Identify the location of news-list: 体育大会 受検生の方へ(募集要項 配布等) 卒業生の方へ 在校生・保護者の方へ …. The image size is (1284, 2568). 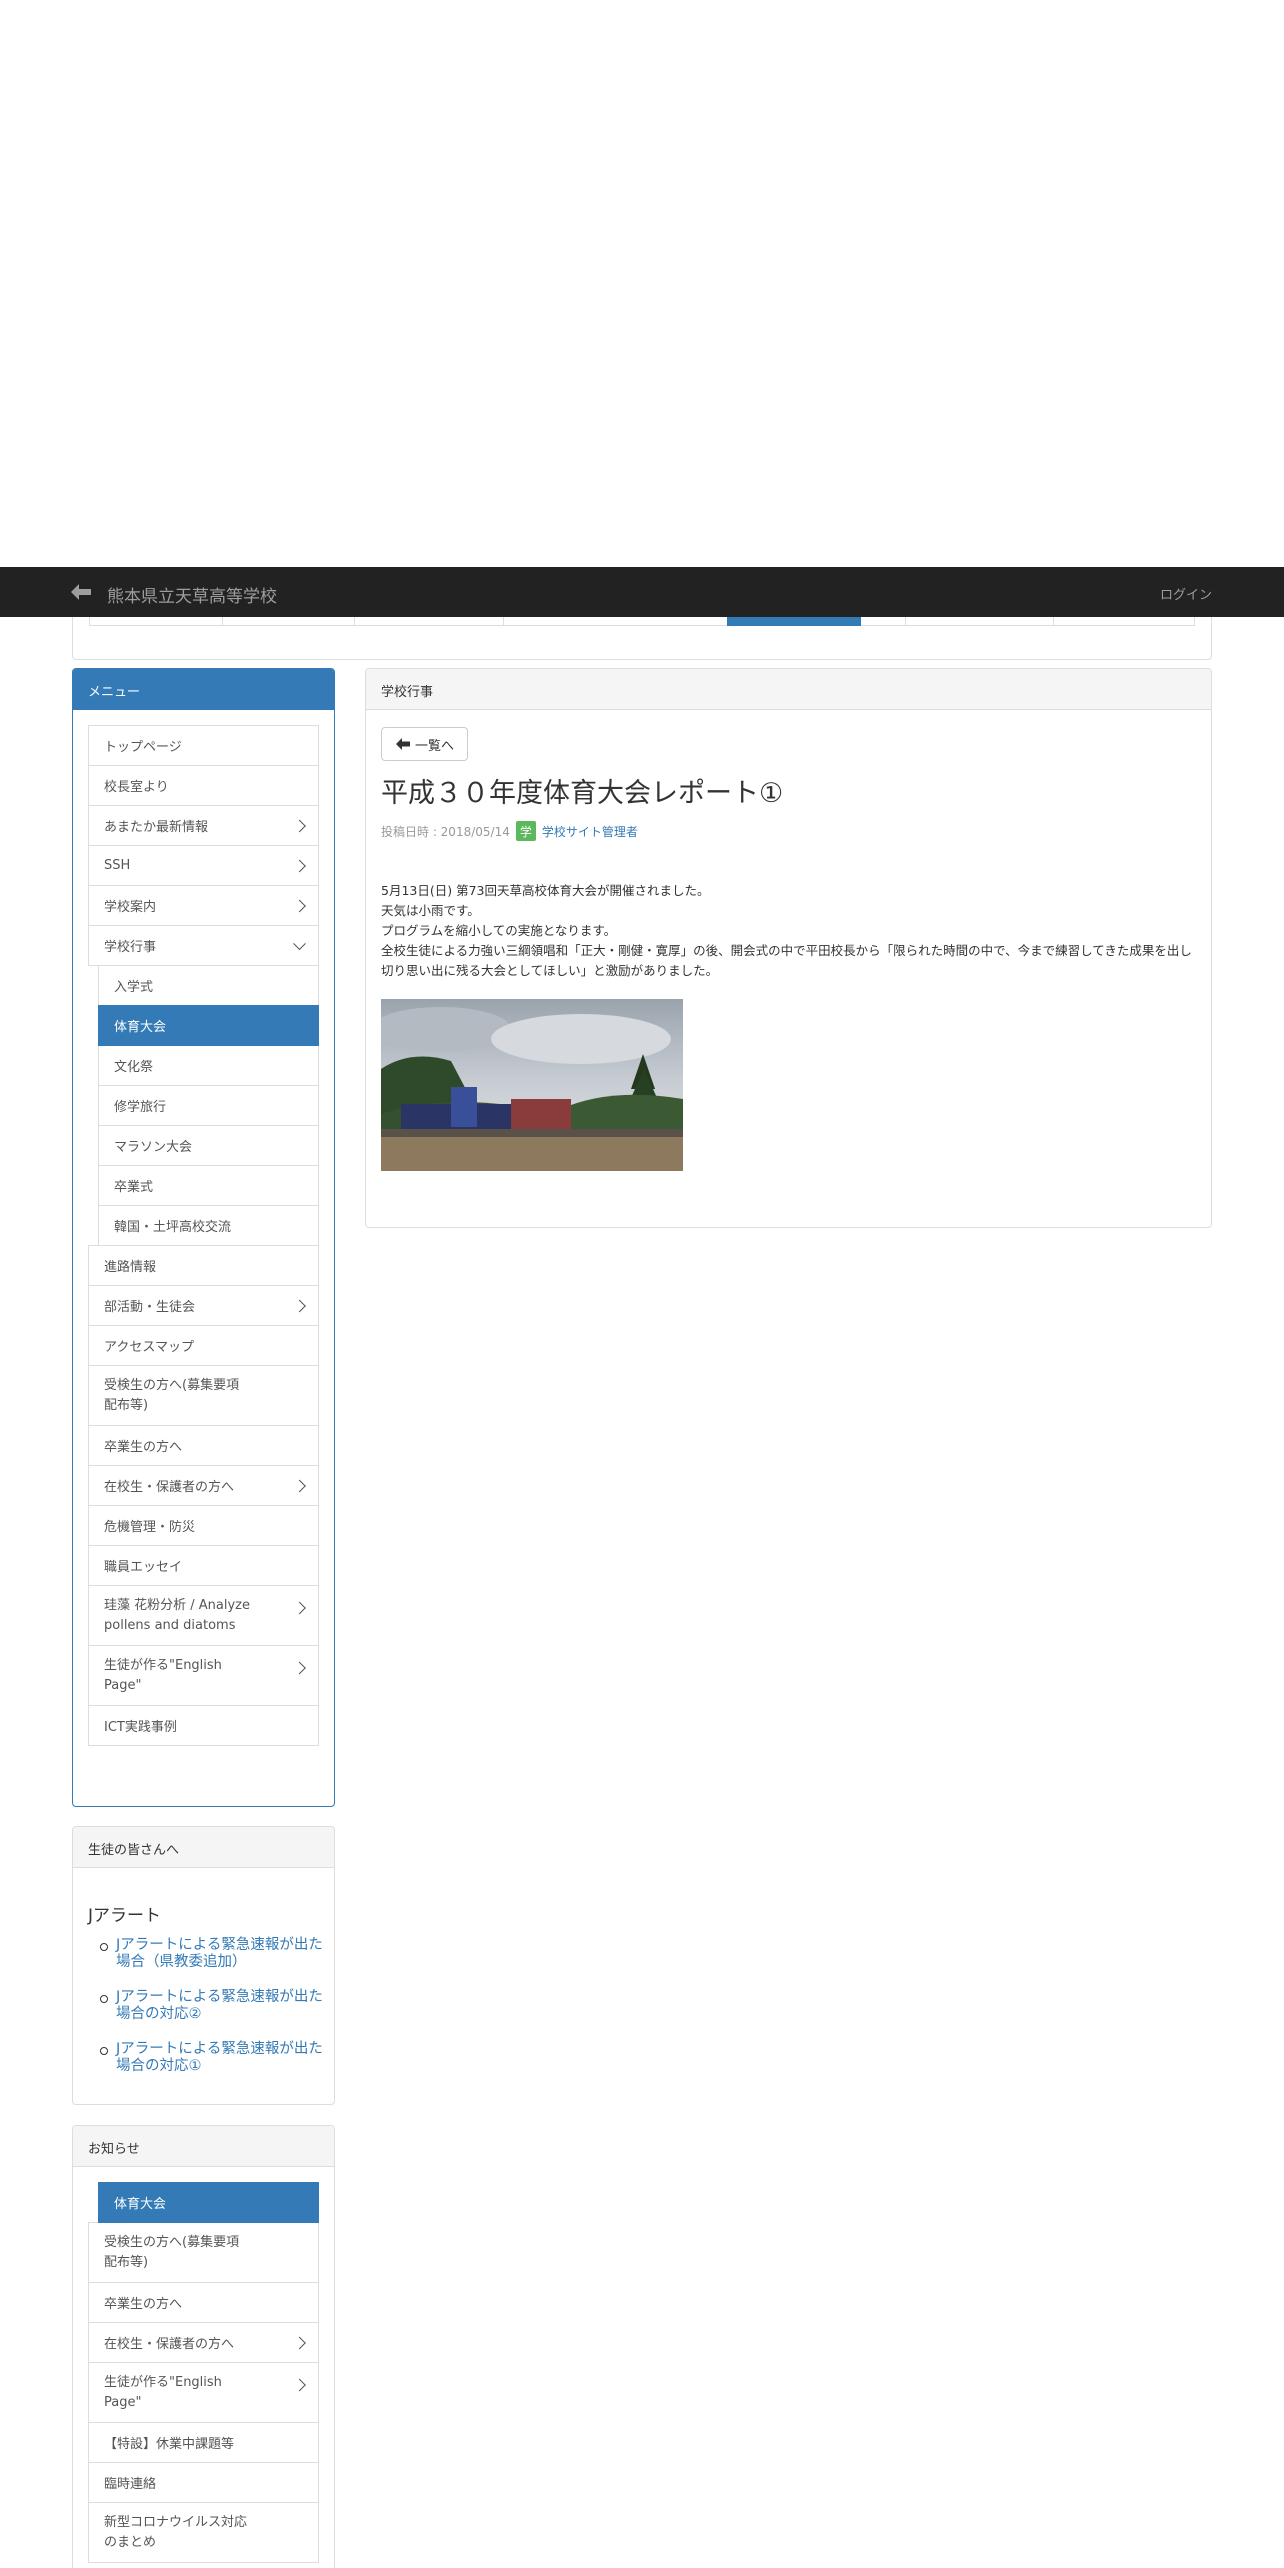
(203, 2372).